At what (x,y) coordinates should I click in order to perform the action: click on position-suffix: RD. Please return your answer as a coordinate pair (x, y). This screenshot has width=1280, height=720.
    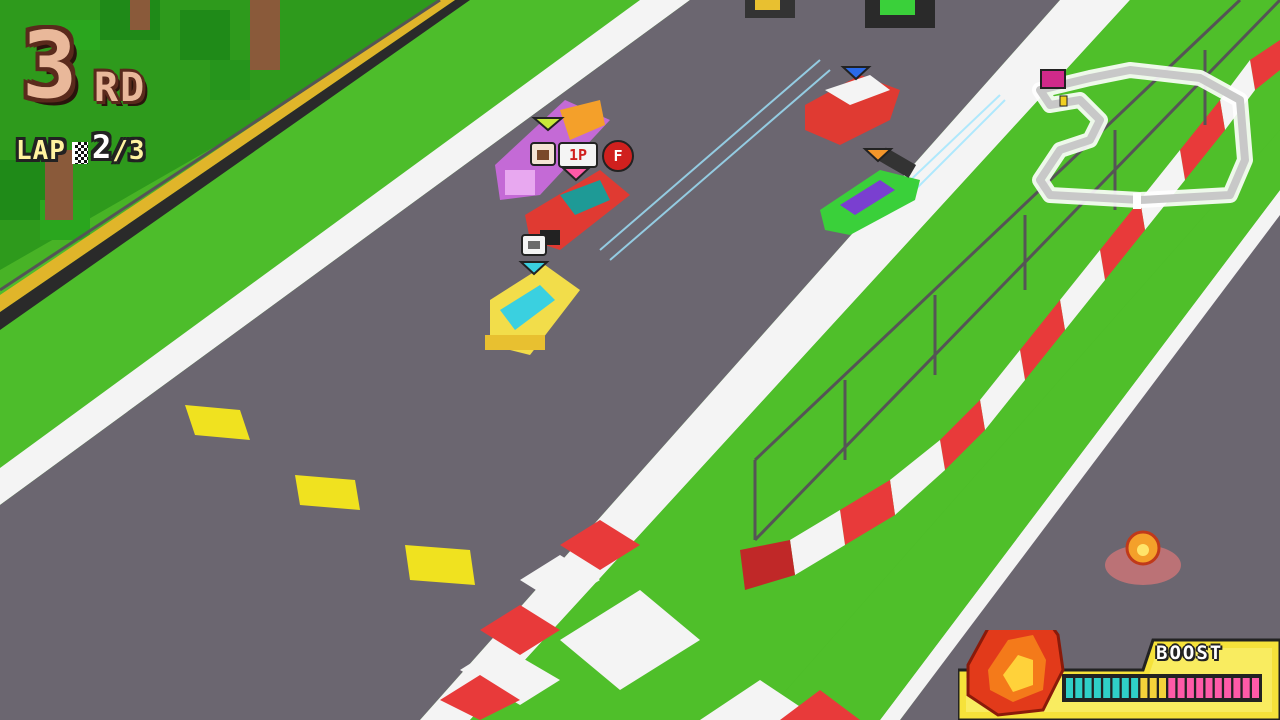
    Looking at the image, I should click on (120, 88).